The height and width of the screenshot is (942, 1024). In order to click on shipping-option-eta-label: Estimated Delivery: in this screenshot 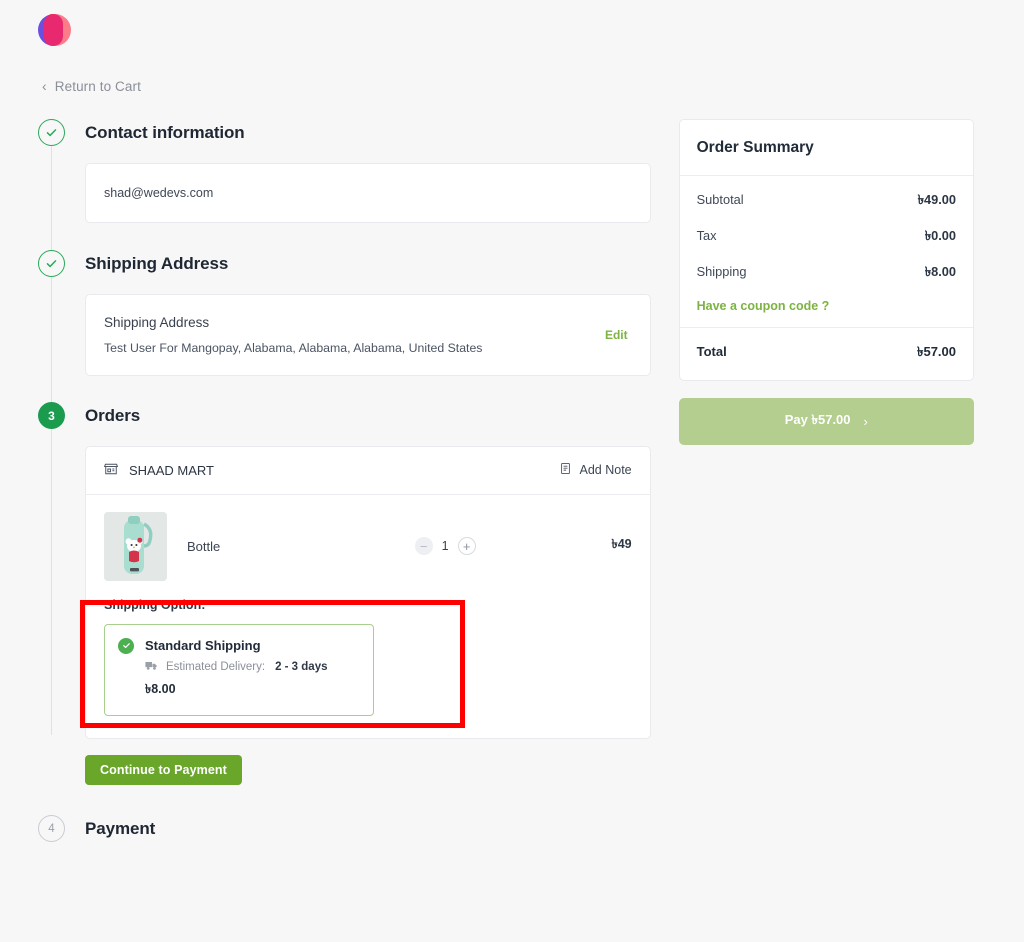, I will do `click(216, 666)`.